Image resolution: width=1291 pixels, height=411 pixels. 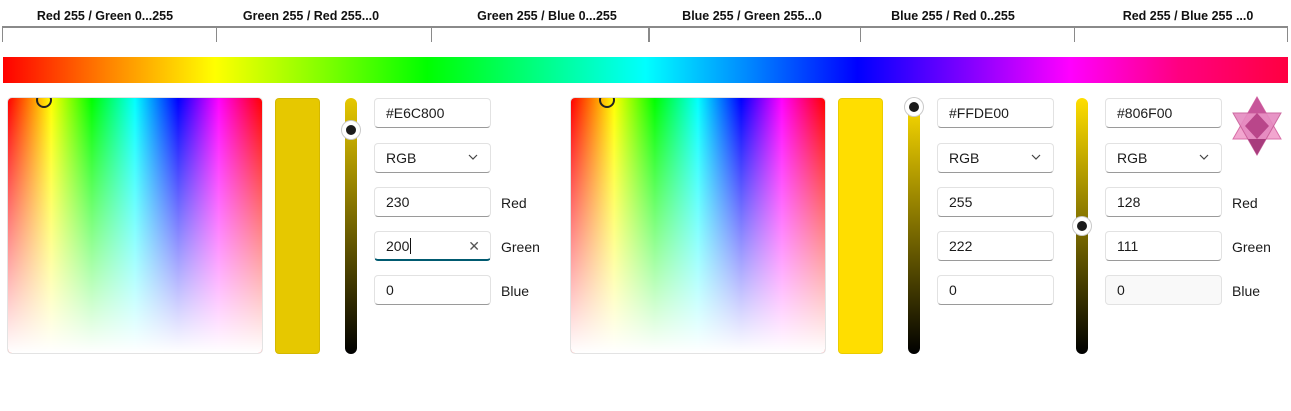 I want to click on hex-input: #E6C800, so click(x=432, y=113).